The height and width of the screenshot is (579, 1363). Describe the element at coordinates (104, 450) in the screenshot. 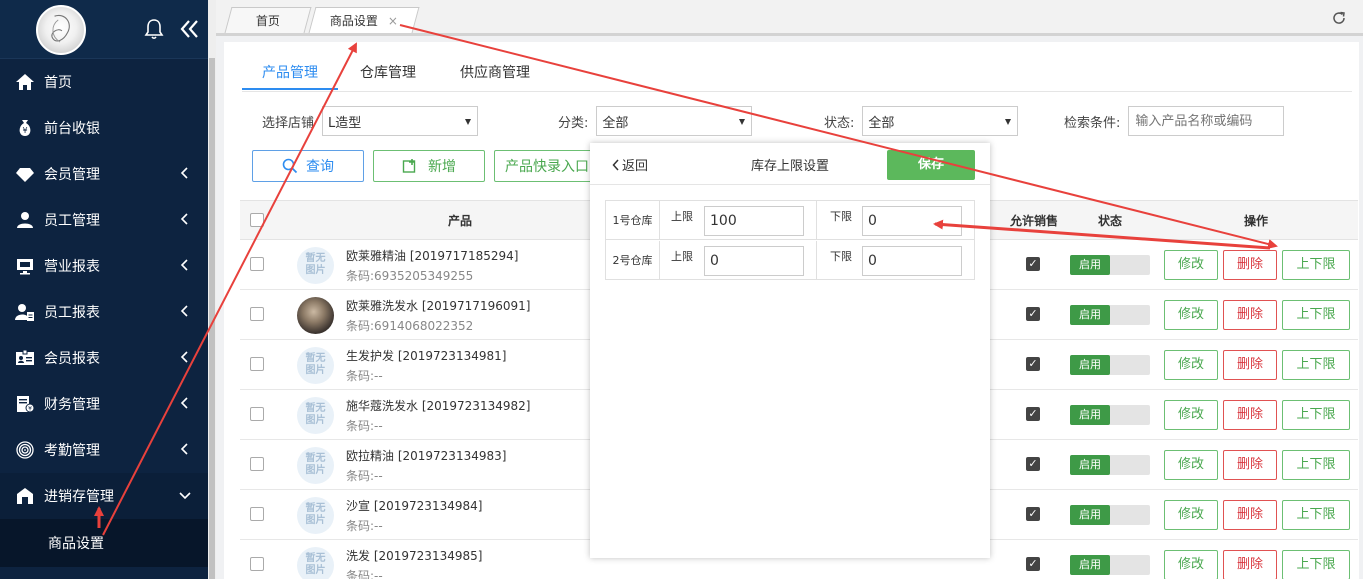

I see `sidebar-item-attendance: 考勤管理` at that location.